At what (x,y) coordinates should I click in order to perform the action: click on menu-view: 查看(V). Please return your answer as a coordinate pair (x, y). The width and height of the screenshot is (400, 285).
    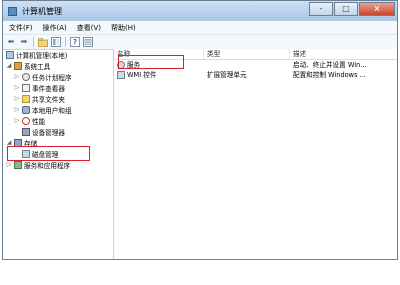
    Looking at the image, I should click on (89, 28).